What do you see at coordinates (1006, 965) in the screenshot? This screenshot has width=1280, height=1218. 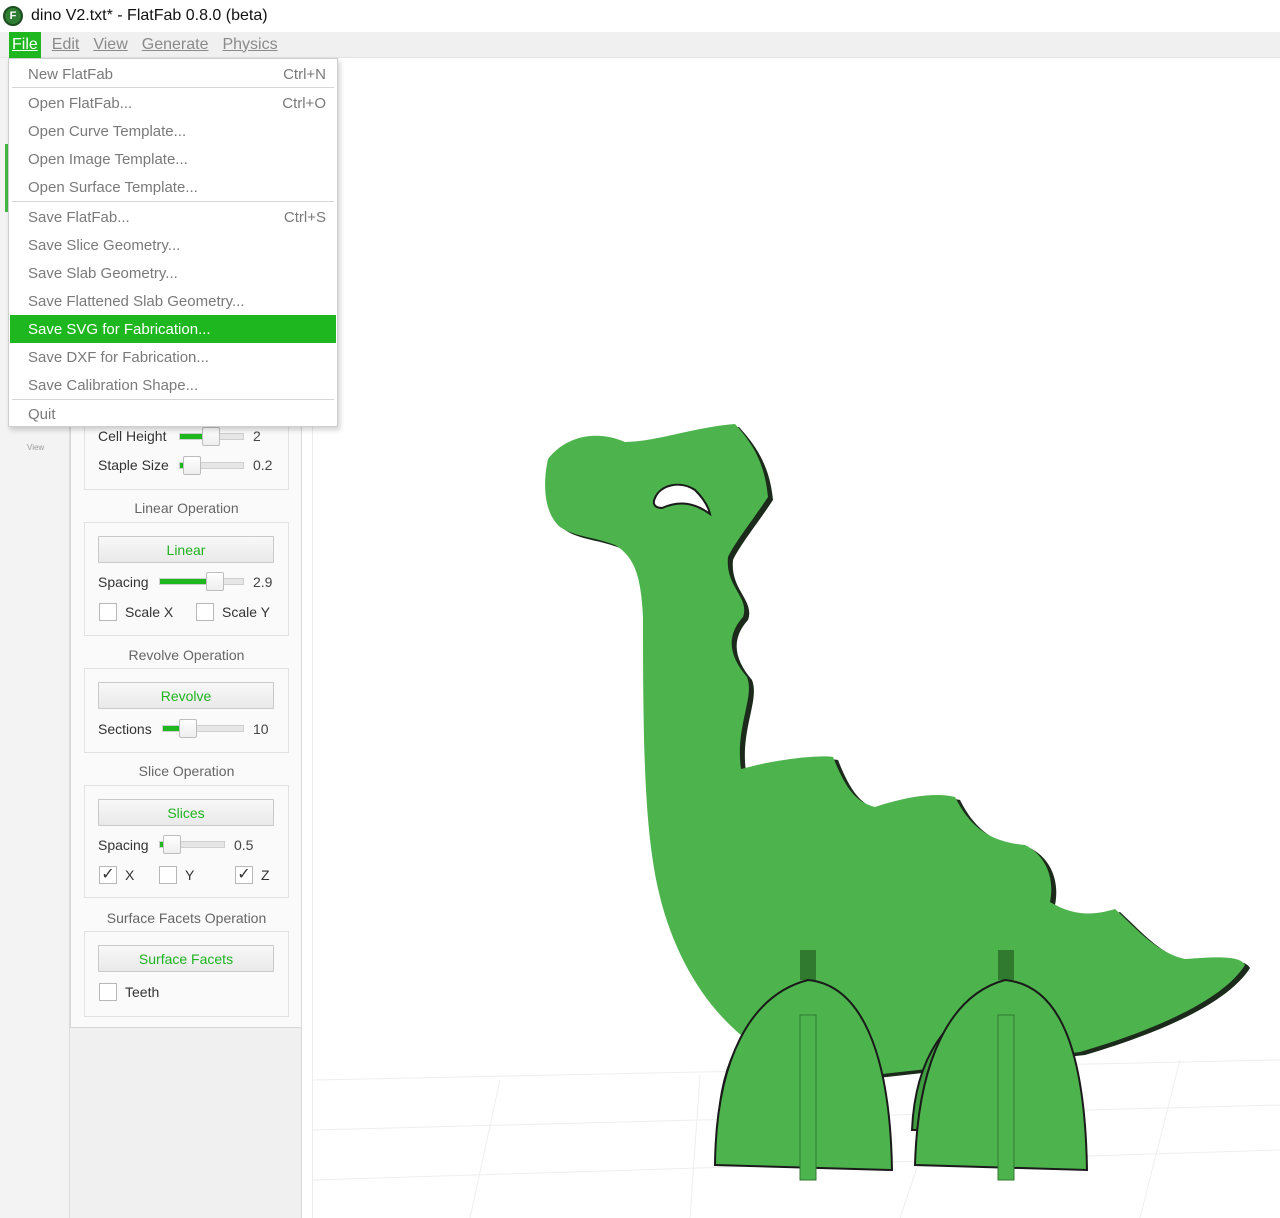 I see `slot-back` at bounding box center [1006, 965].